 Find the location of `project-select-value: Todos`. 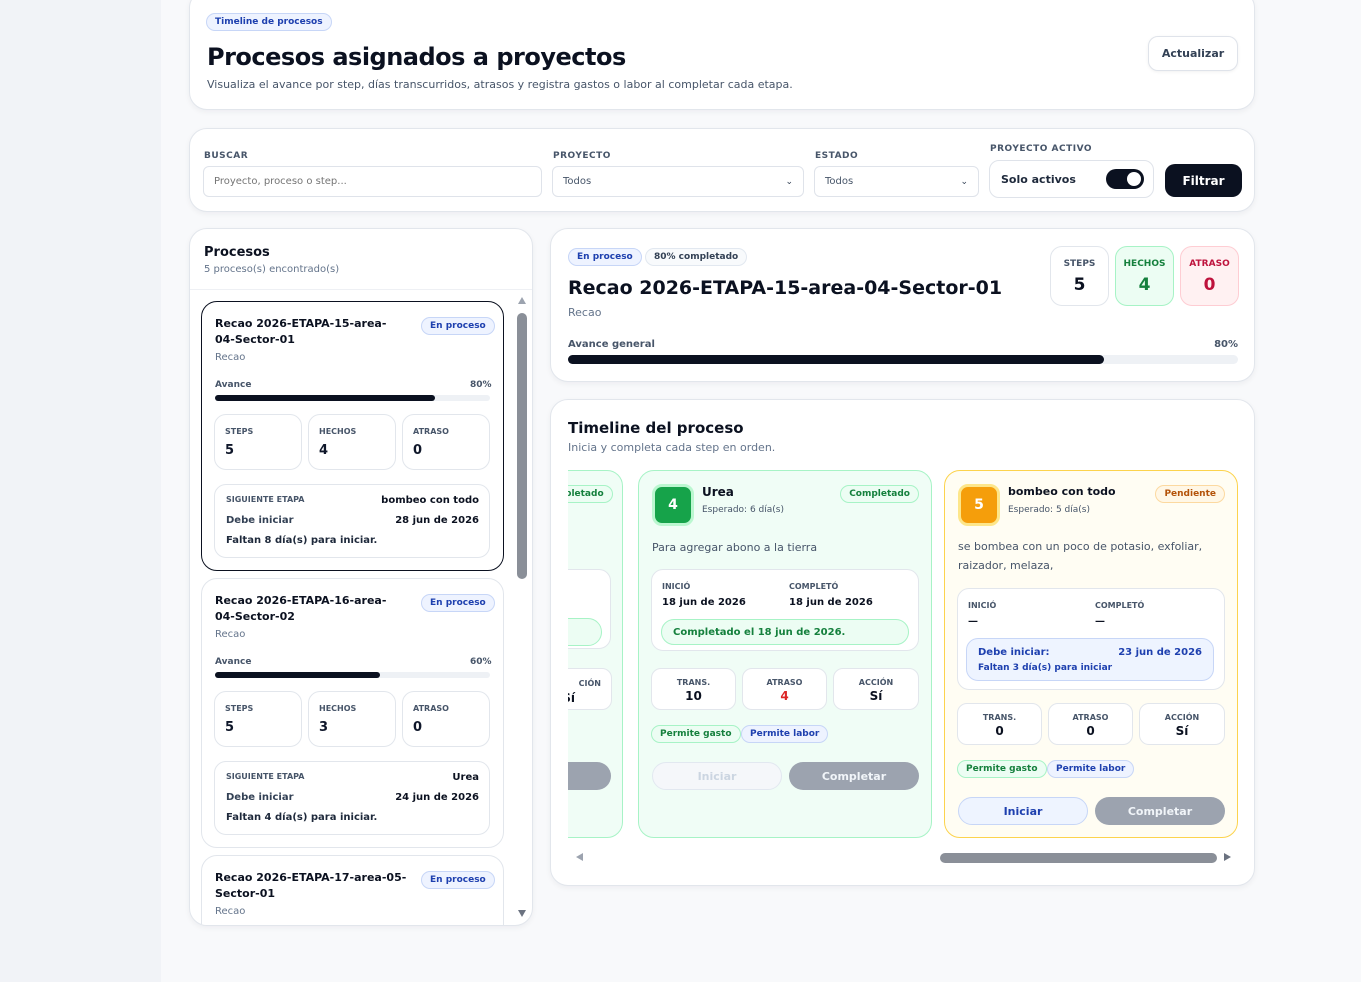

project-select-value: Todos is located at coordinates (577, 181).